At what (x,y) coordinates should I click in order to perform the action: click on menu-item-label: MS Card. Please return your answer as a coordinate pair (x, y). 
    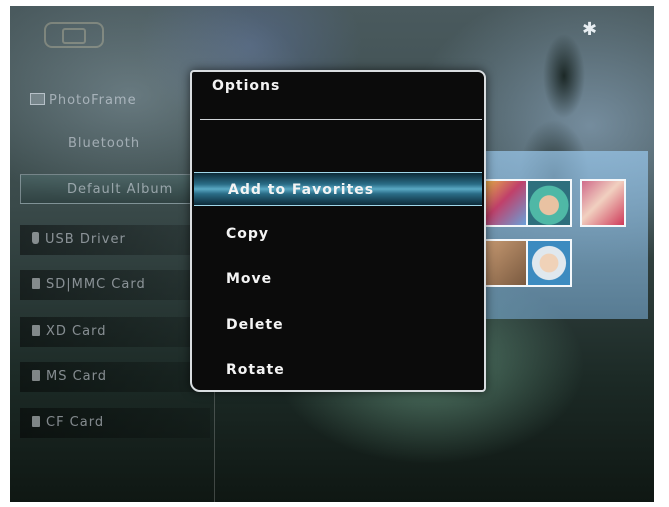
    Looking at the image, I should click on (77, 376).